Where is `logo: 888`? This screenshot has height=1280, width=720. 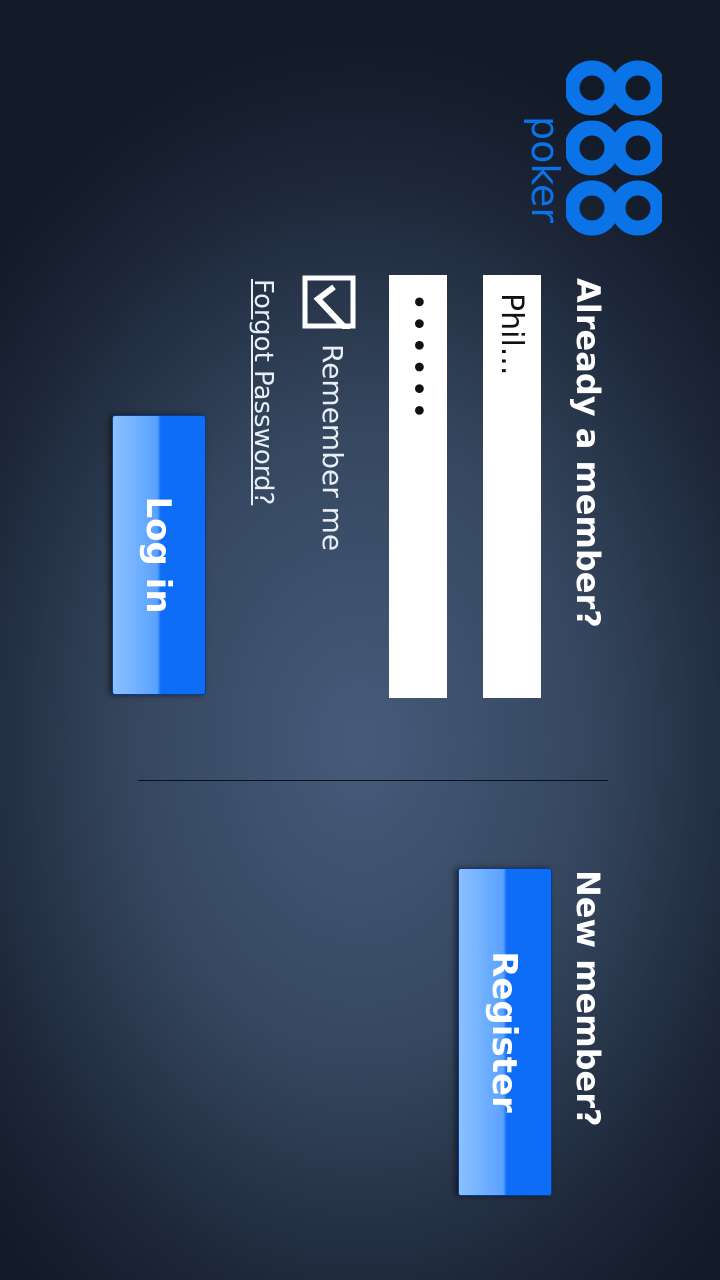
logo: 888 is located at coordinates (635, 130).